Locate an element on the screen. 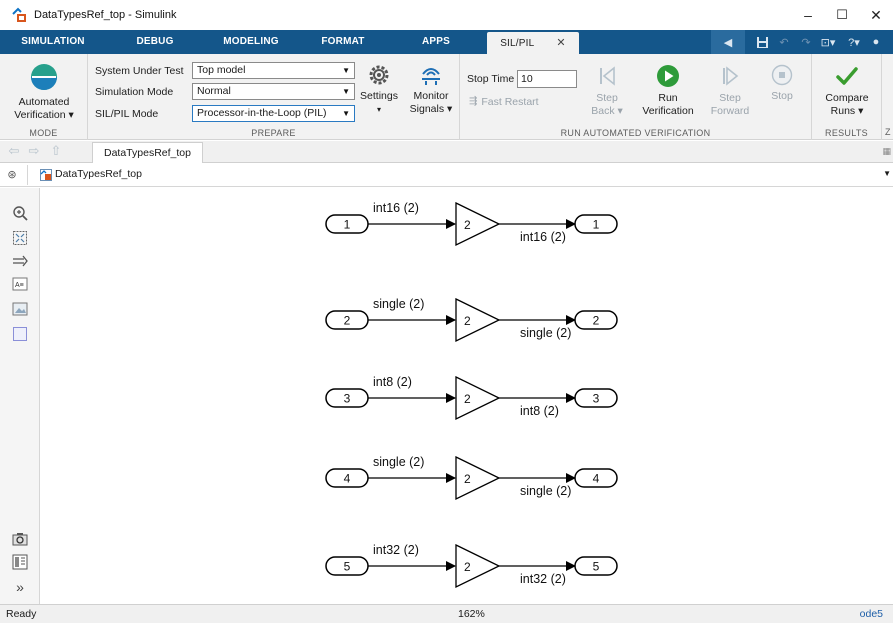 This screenshot has height=623, width=893. redo-icon: ↷ is located at coordinates (806, 42).